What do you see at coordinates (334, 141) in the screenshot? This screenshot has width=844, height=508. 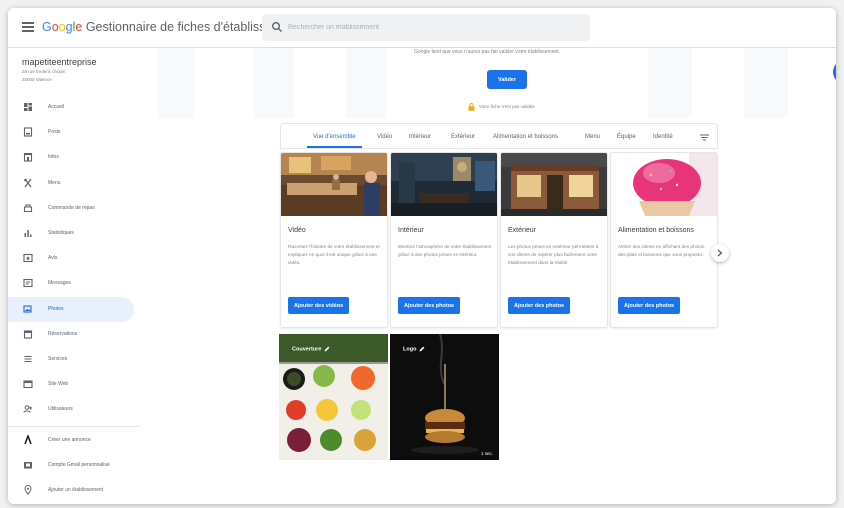 I see `tab-vue-d-ensemble: Vue d'ensemble` at bounding box center [334, 141].